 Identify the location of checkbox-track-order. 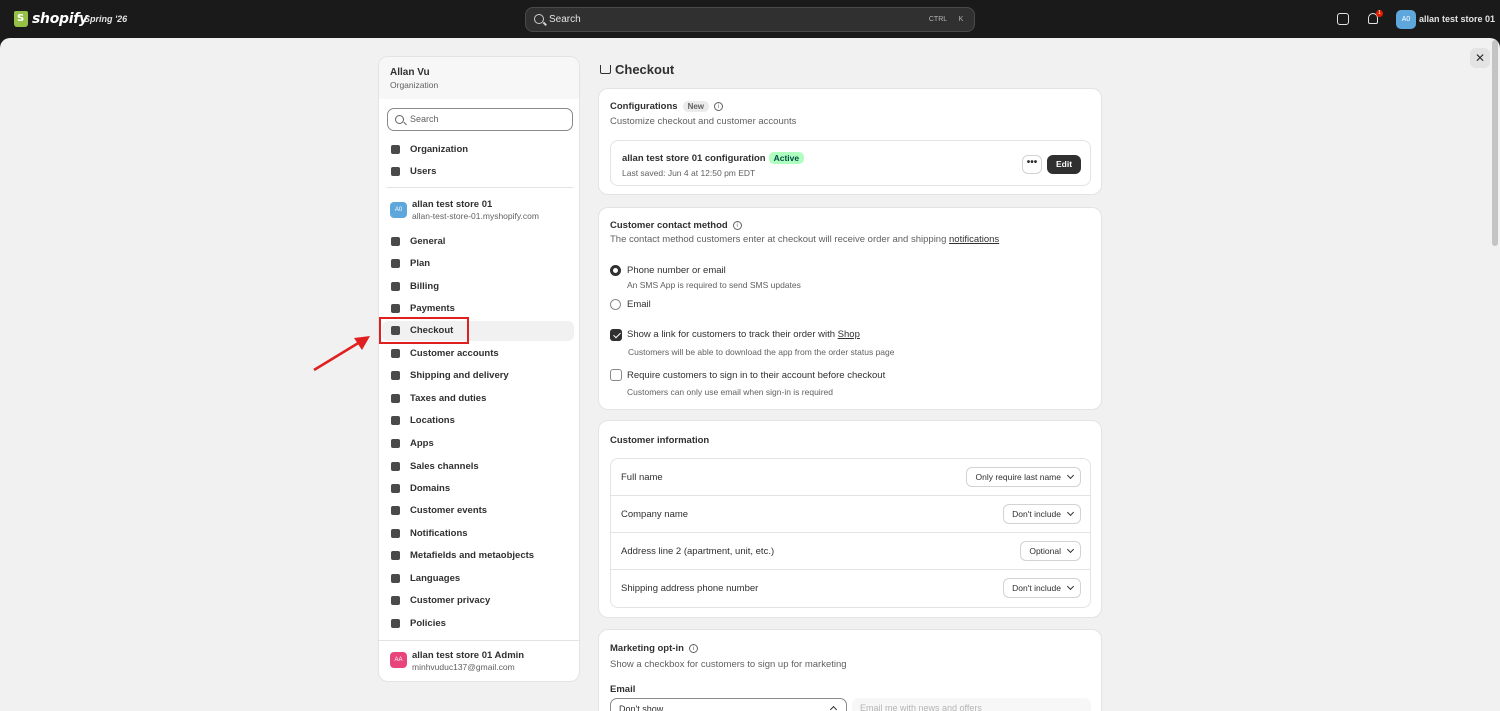
(616, 335).